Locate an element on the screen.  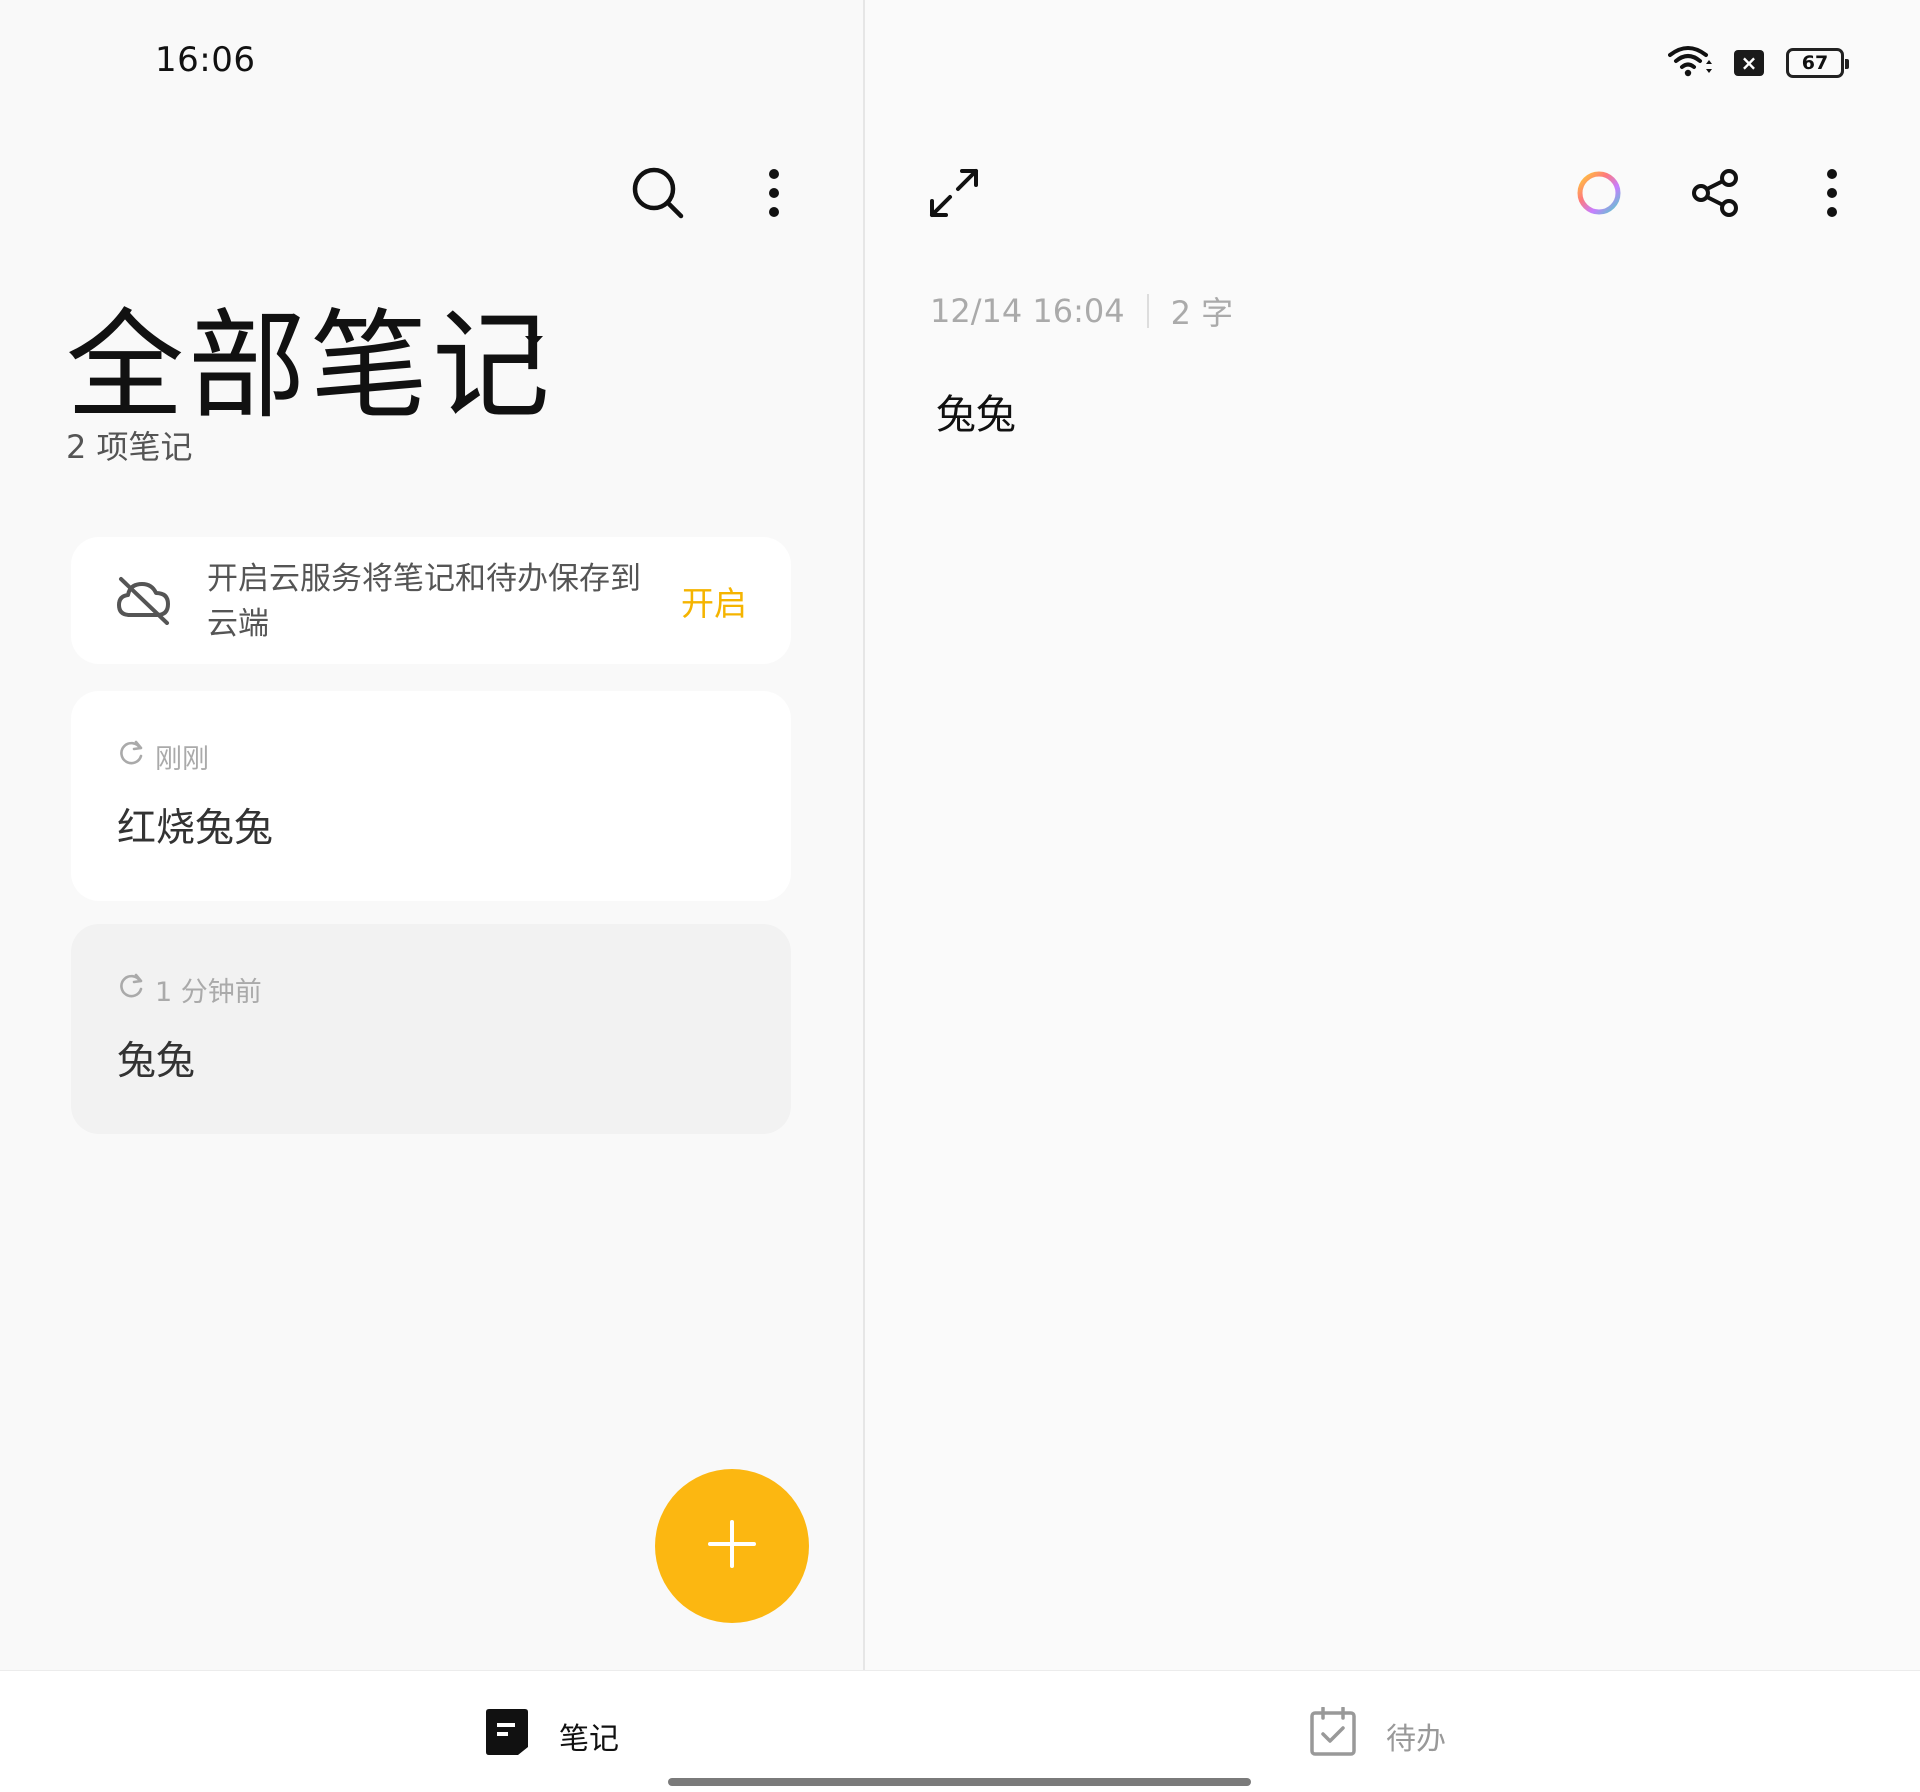
tab-notes-label: 笔记 is located at coordinates (589, 1739).